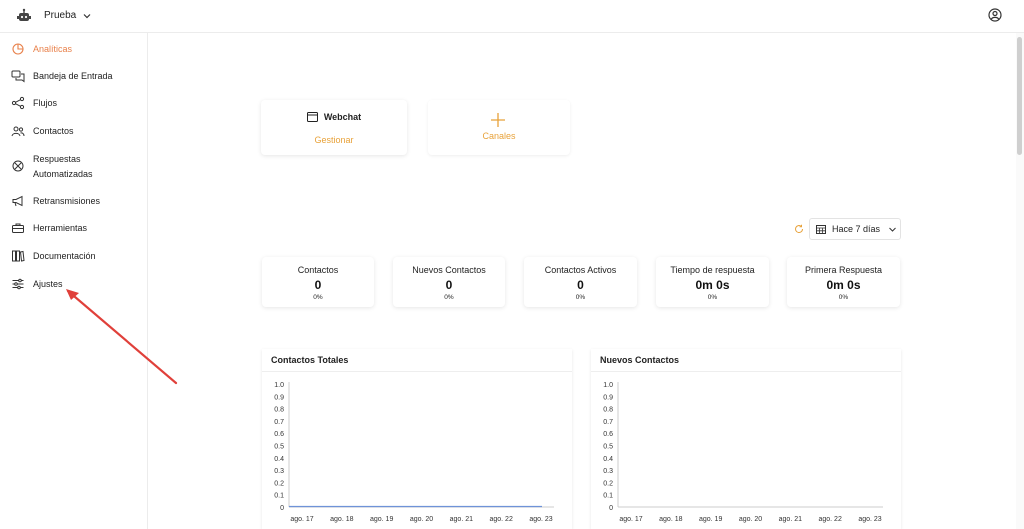 The height and width of the screenshot is (529, 1024). I want to click on stat-label: Tiempo de respuesta, so click(712, 270).